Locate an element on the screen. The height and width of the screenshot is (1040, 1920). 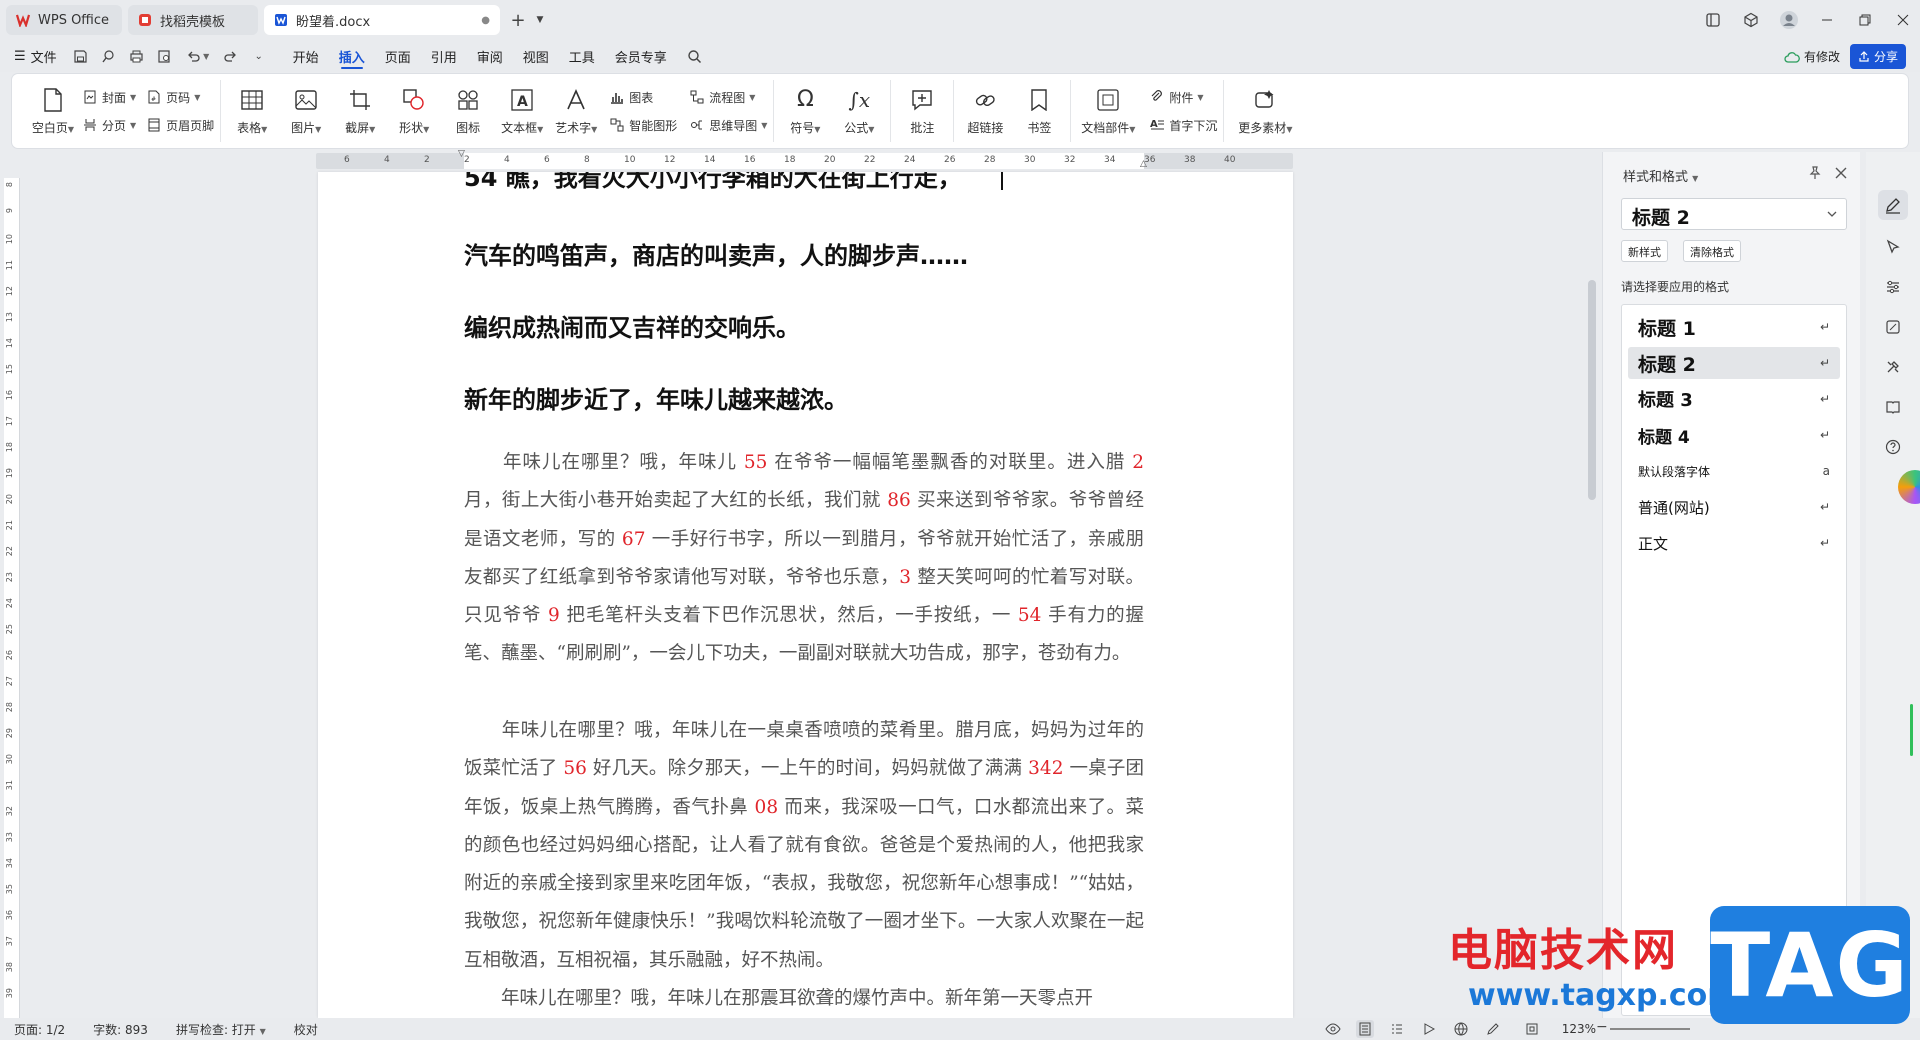
search-icon is located at coordinates (695, 56).